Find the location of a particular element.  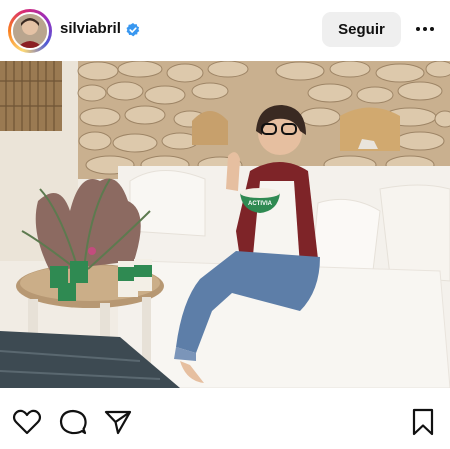

avatar is located at coordinates (30, 31).